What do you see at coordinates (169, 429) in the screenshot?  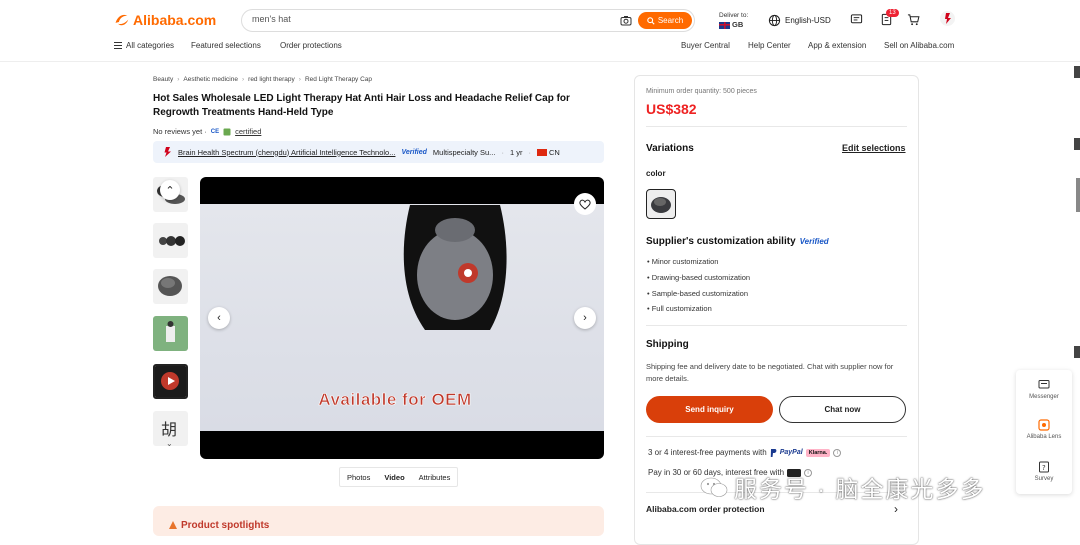 I see `svg-text: 胡` at bounding box center [169, 429].